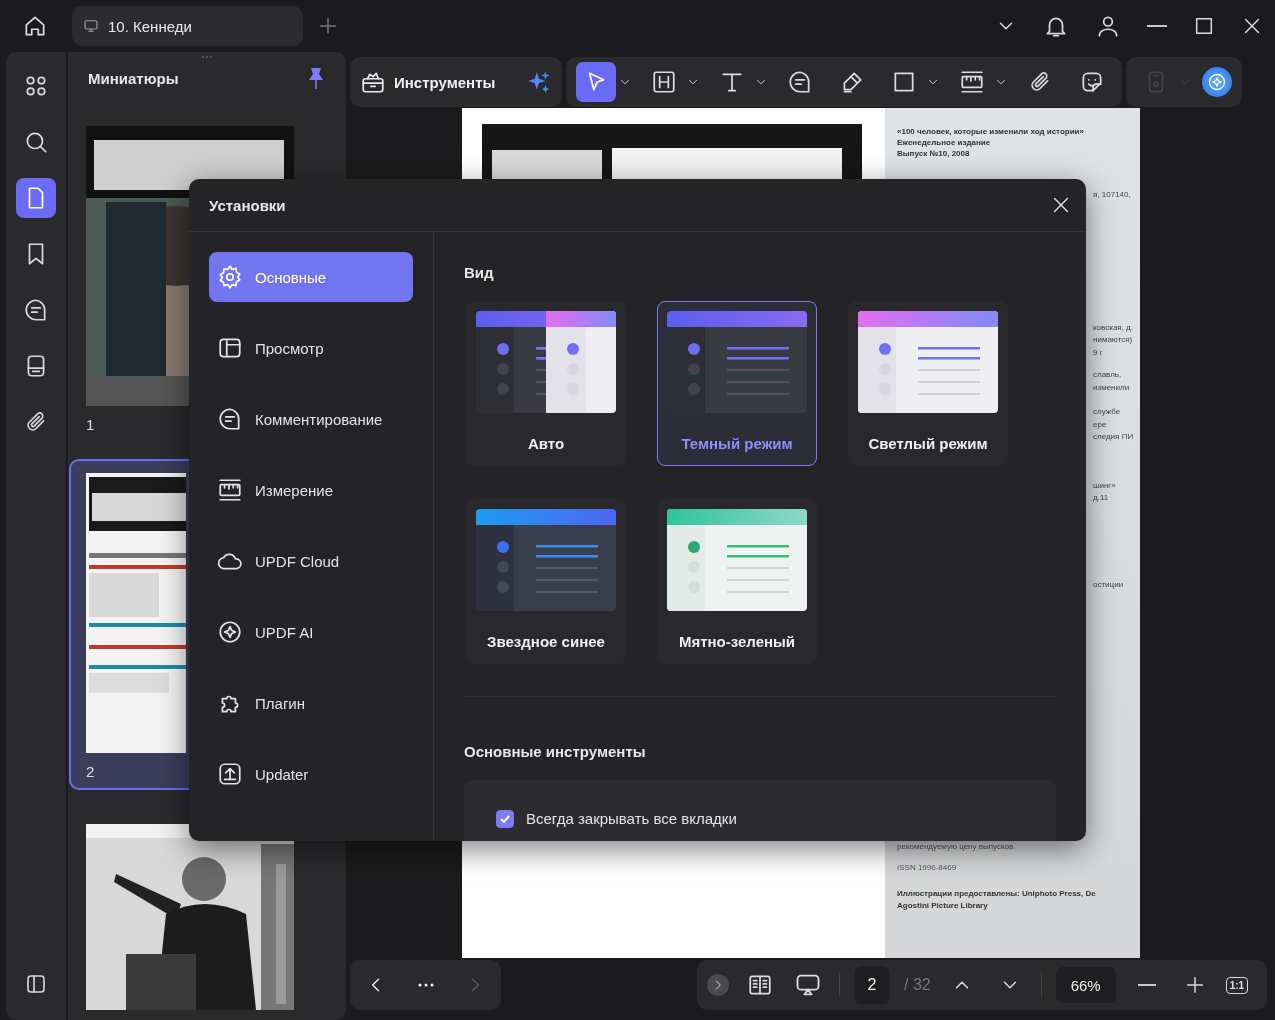 This screenshot has width=1275, height=1020. What do you see at coordinates (1113, 340) in the screenshot?
I see `document-text: нимаются)` at bounding box center [1113, 340].